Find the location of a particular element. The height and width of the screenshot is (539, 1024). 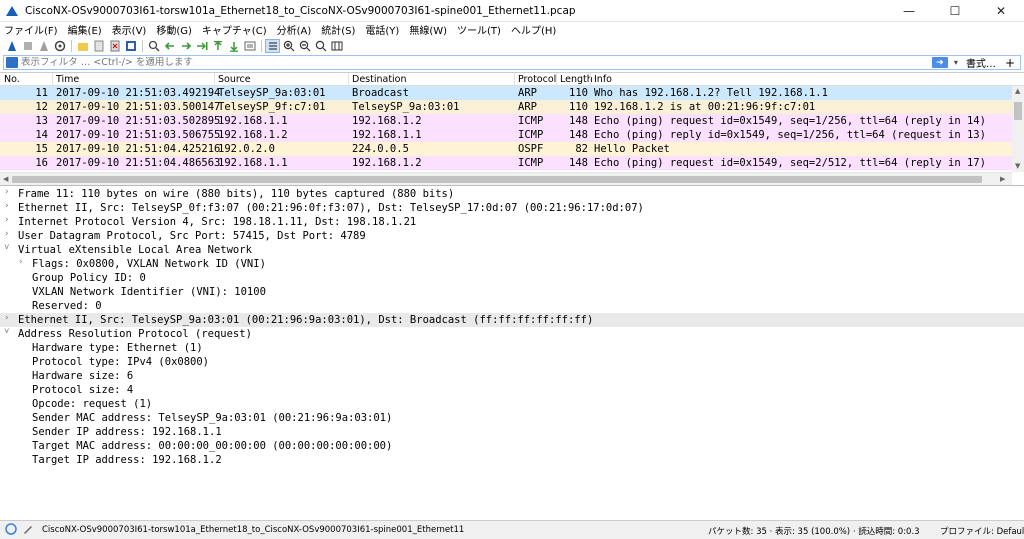

menu-edit: 編集(E) is located at coordinates (85, 29).